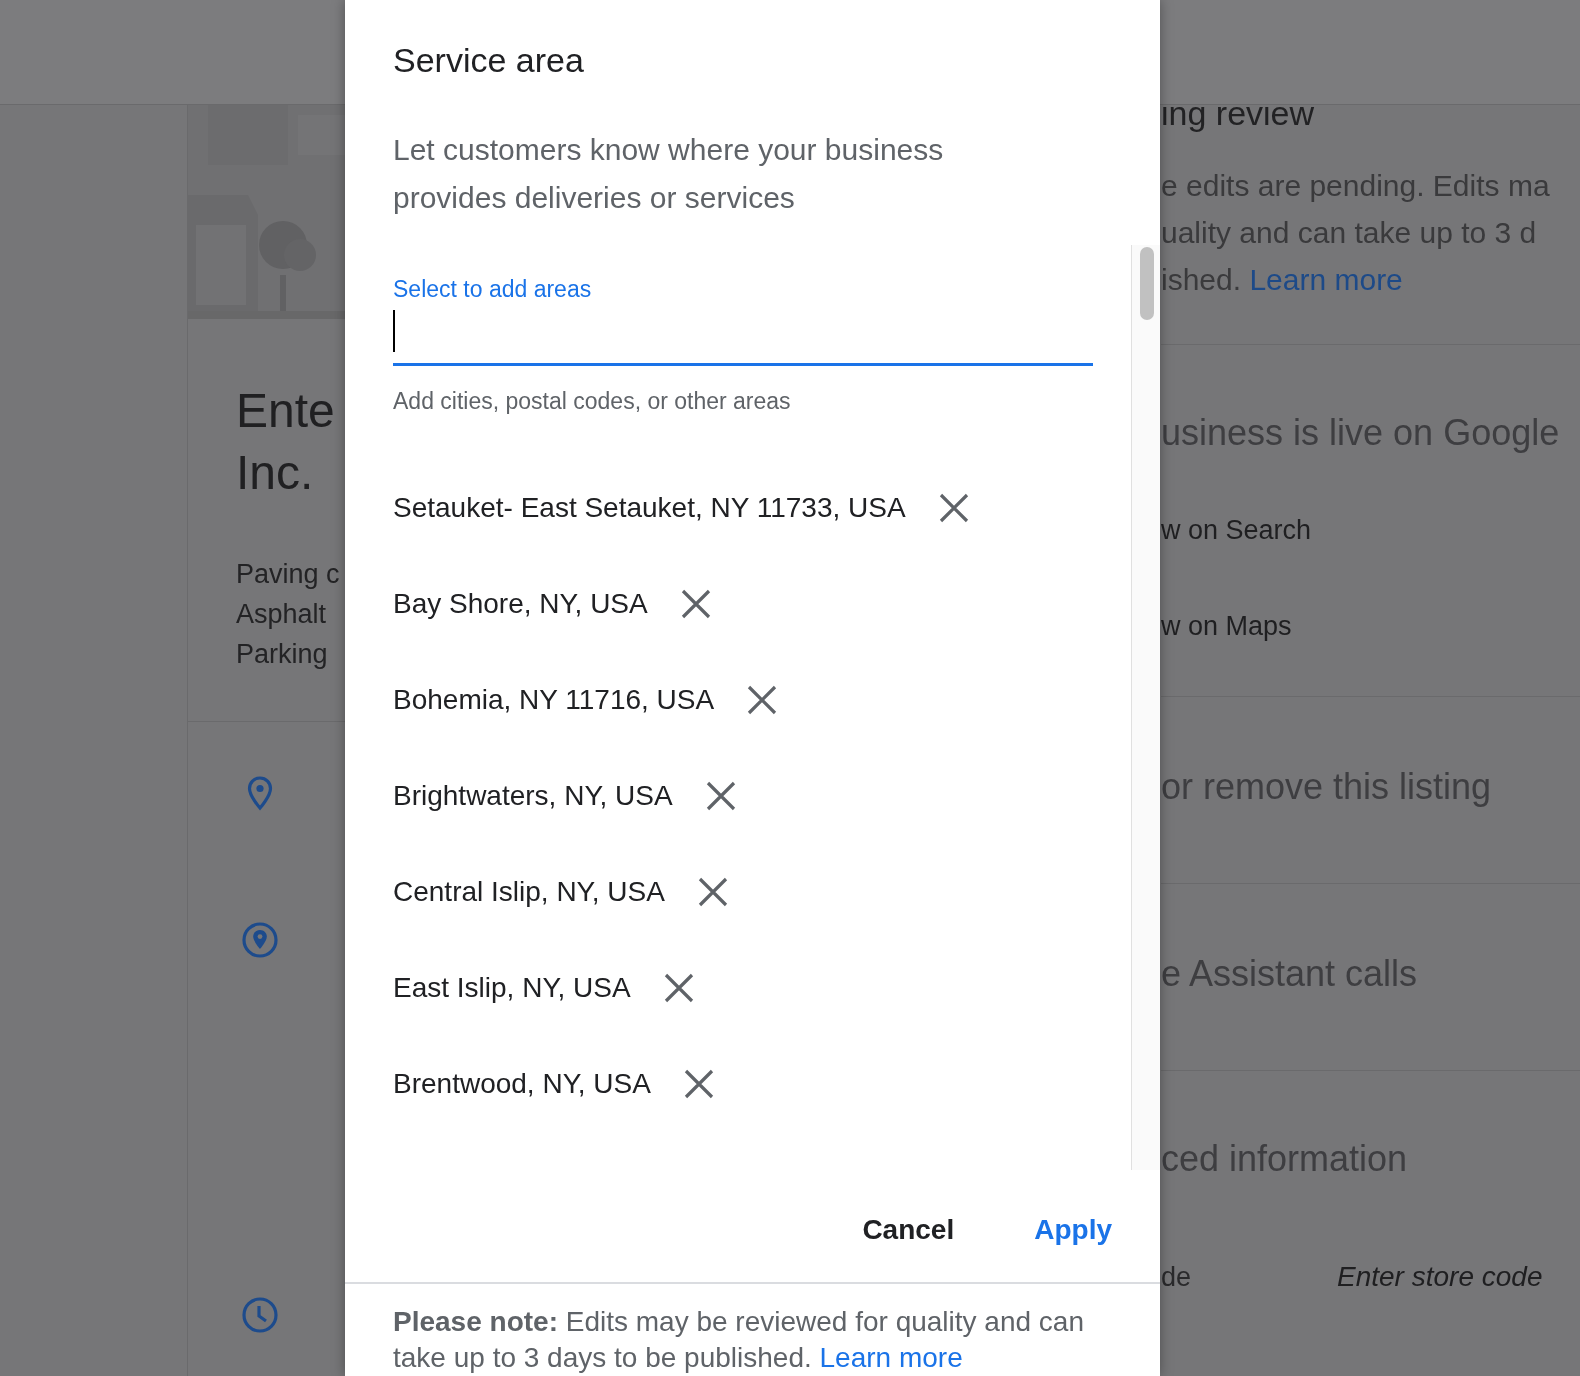  What do you see at coordinates (1356, 186) in the screenshot?
I see `notice-text: e edits are pending. Edits ma` at bounding box center [1356, 186].